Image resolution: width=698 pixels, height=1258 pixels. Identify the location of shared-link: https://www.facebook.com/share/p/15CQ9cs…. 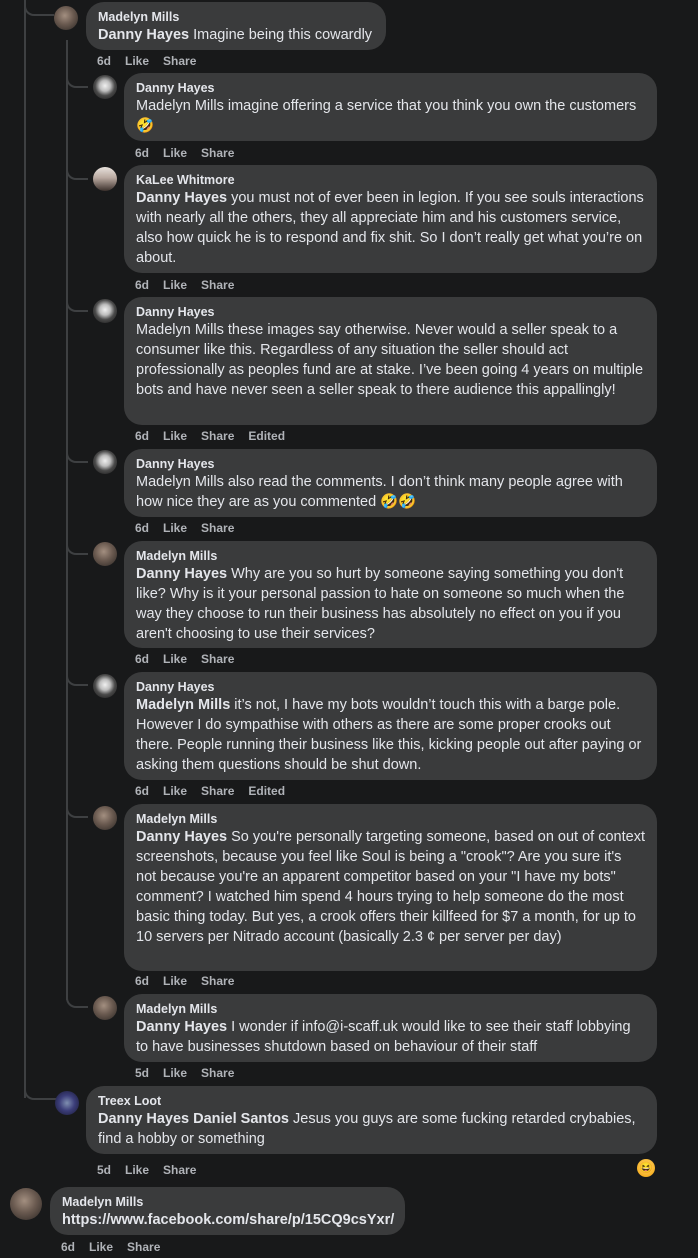
(228, 1220).